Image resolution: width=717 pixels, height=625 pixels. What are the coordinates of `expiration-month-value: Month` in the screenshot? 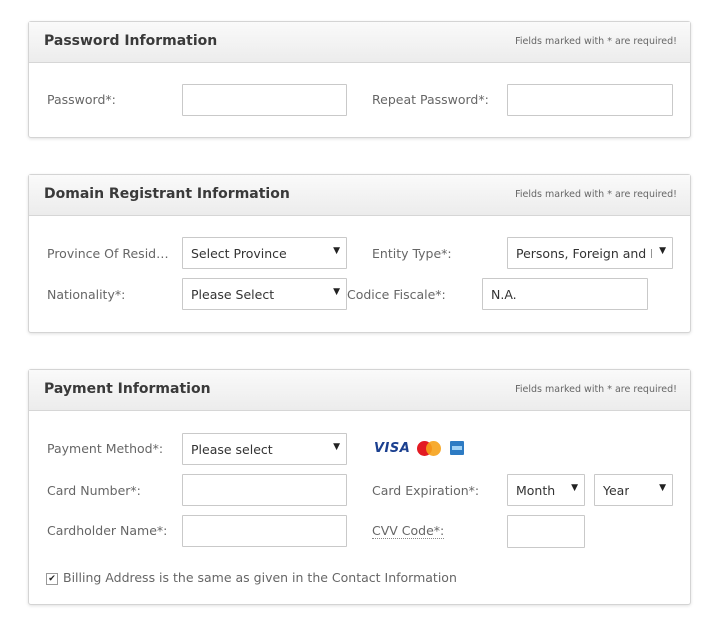 It's located at (536, 490).